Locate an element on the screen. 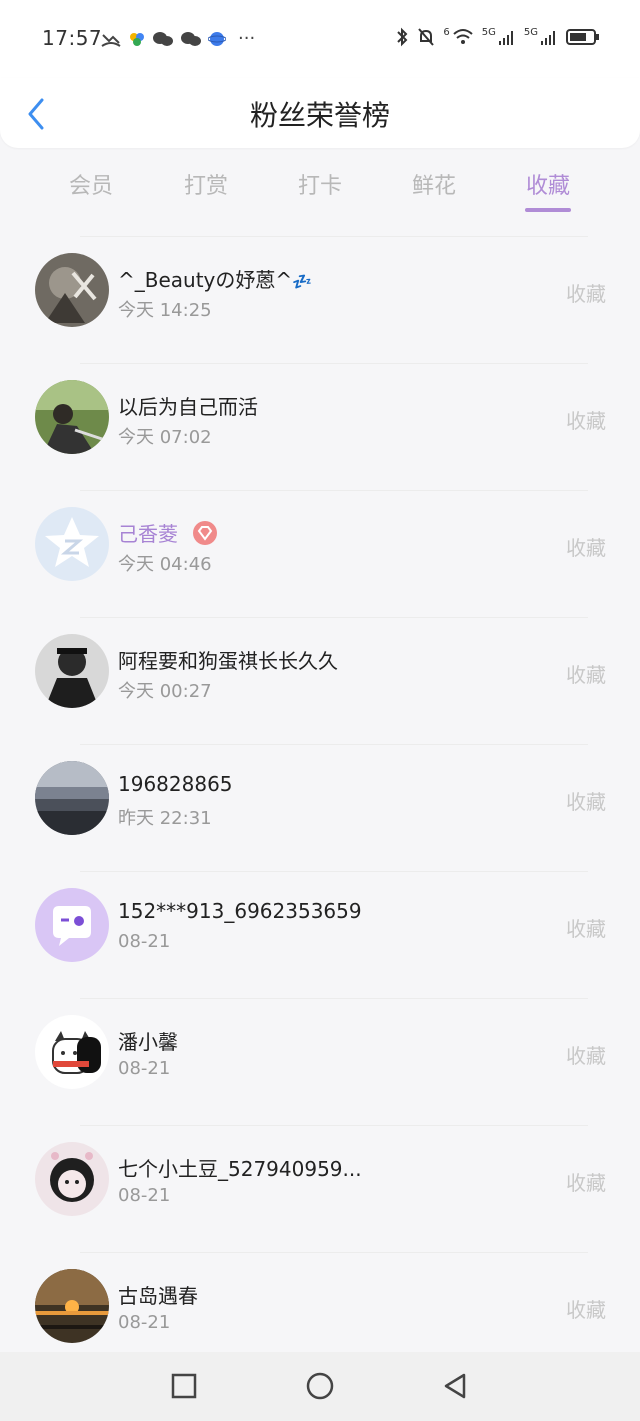  app-header: 粉丝荣誉榜 is located at coordinates (320, 113).